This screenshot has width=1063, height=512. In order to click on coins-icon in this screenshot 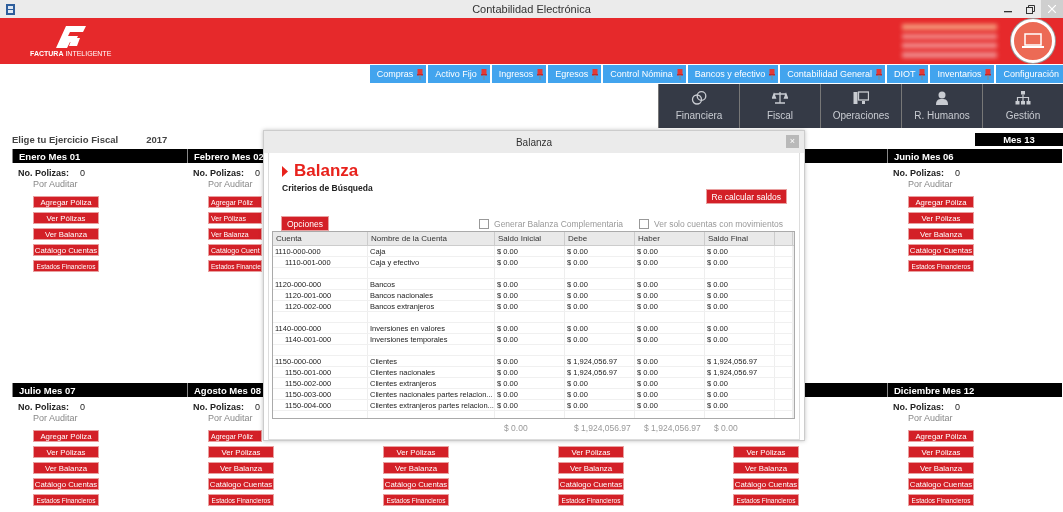, I will do `click(699, 98)`.